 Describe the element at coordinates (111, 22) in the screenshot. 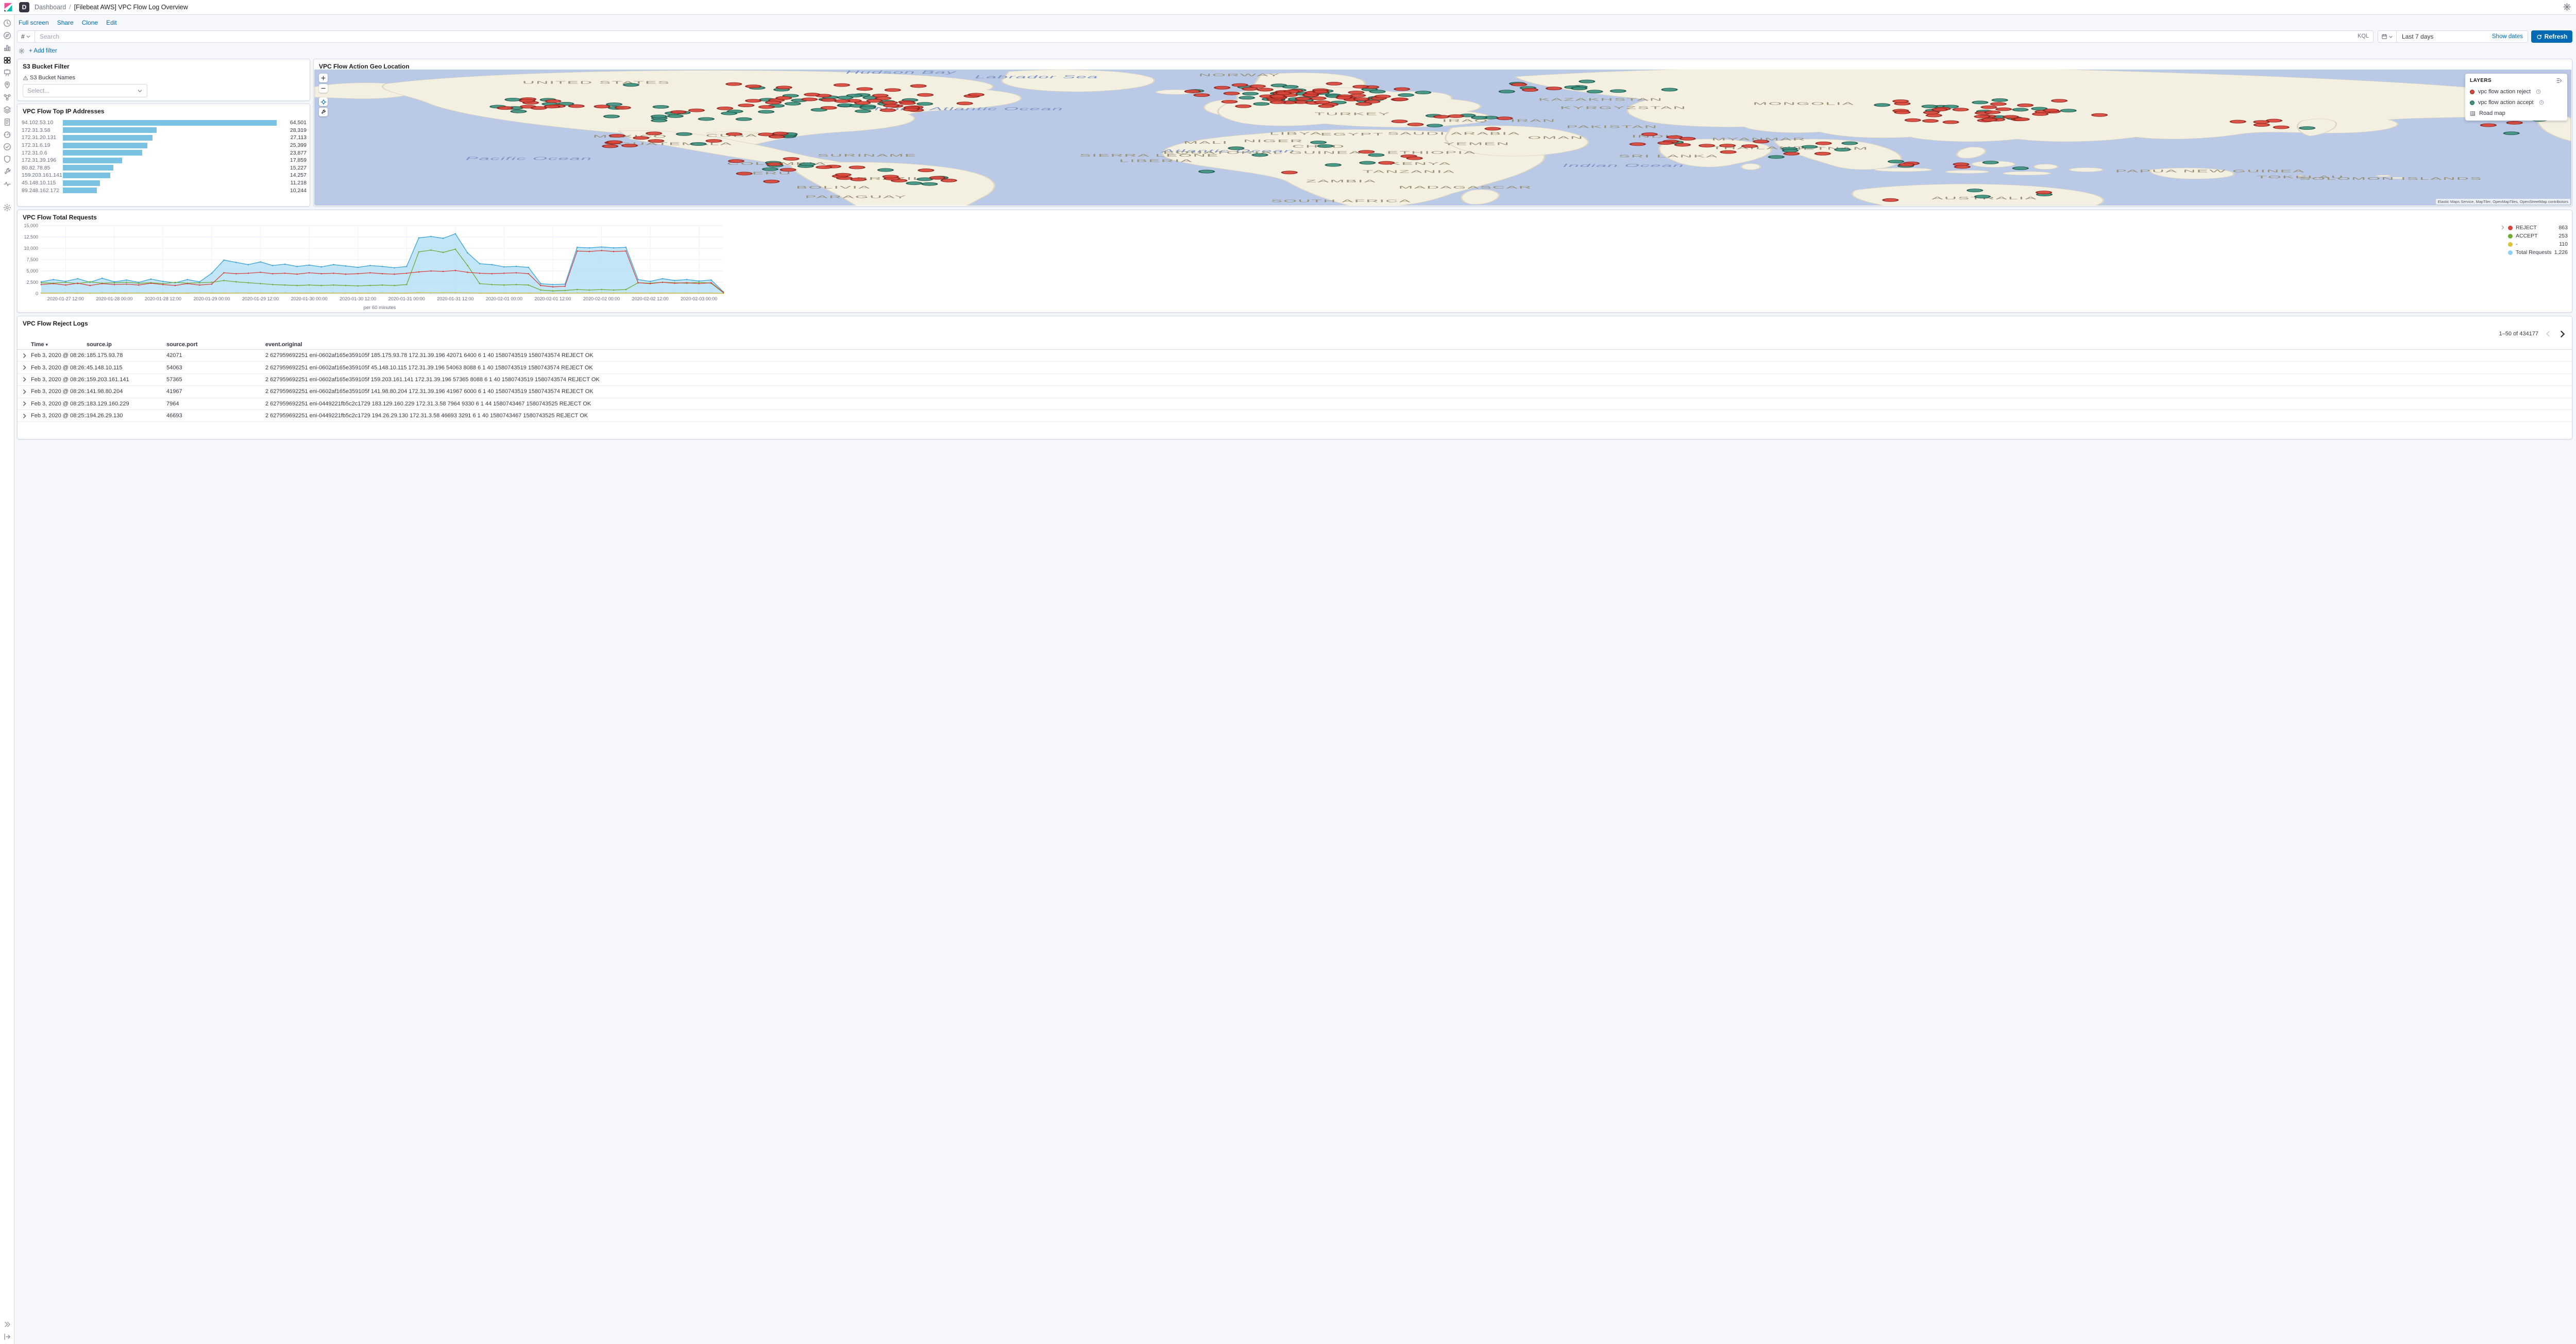

I see `edit-link: Edit` at that location.